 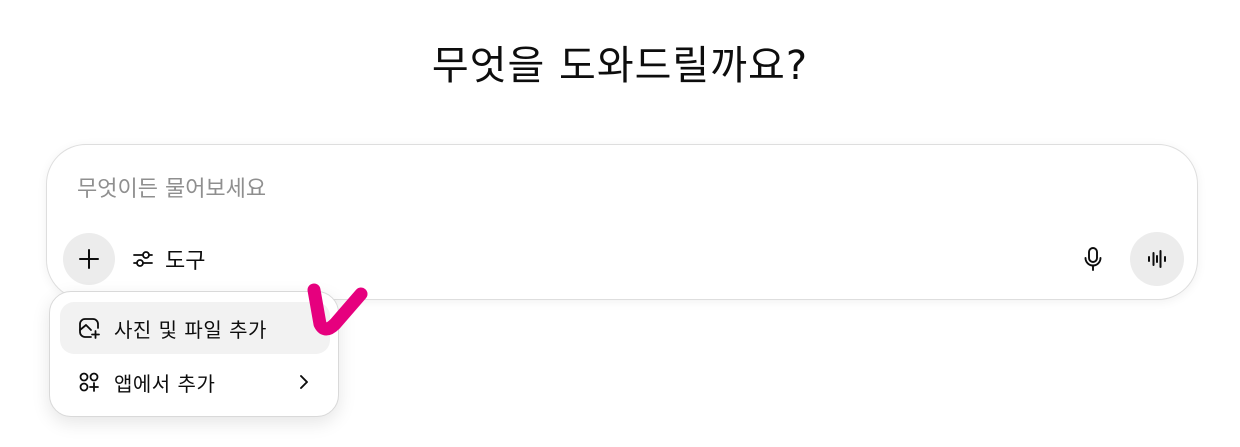 What do you see at coordinates (89, 382) in the screenshot?
I see `apps-add-icon` at bounding box center [89, 382].